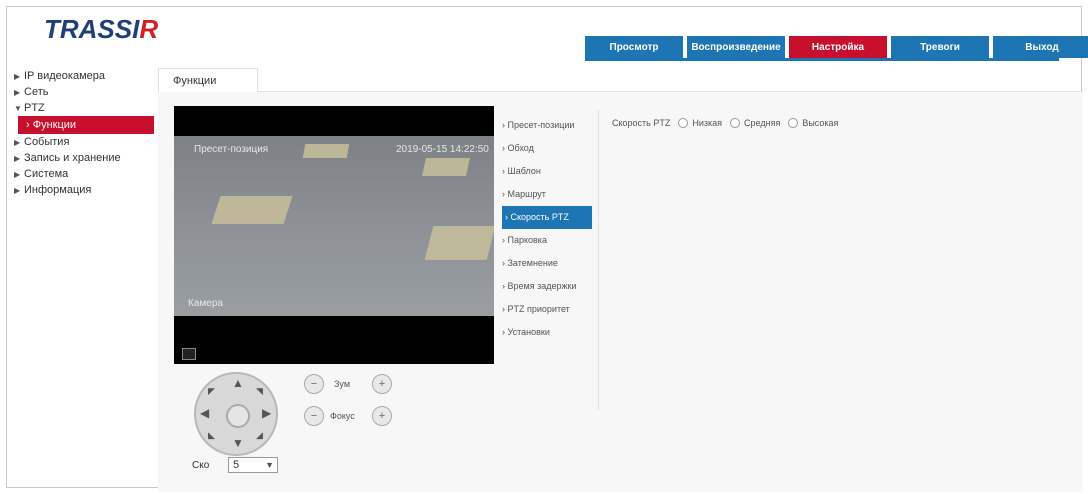 The height and width of the screenshot is (494, 1088). Describe the element at coordinates (793, 123) in the screenshot. I see `radio-high` at that location.